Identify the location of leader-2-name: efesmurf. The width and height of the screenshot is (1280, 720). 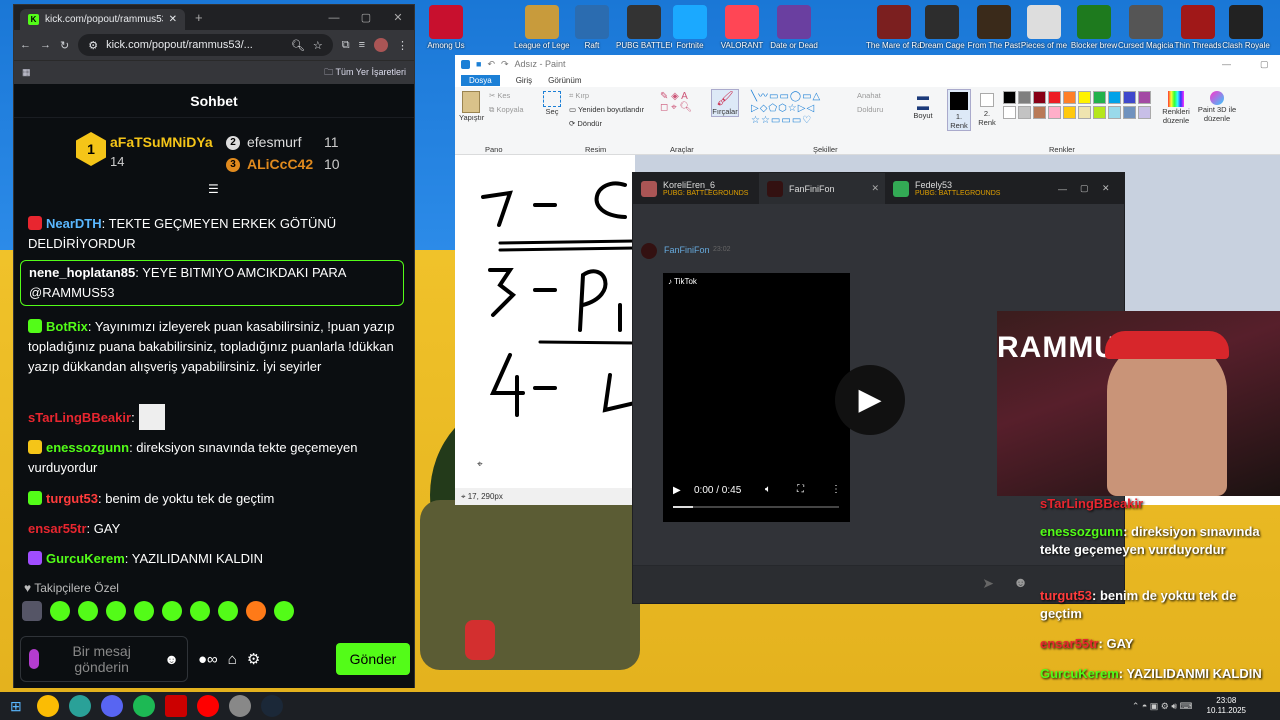
(274, 142).